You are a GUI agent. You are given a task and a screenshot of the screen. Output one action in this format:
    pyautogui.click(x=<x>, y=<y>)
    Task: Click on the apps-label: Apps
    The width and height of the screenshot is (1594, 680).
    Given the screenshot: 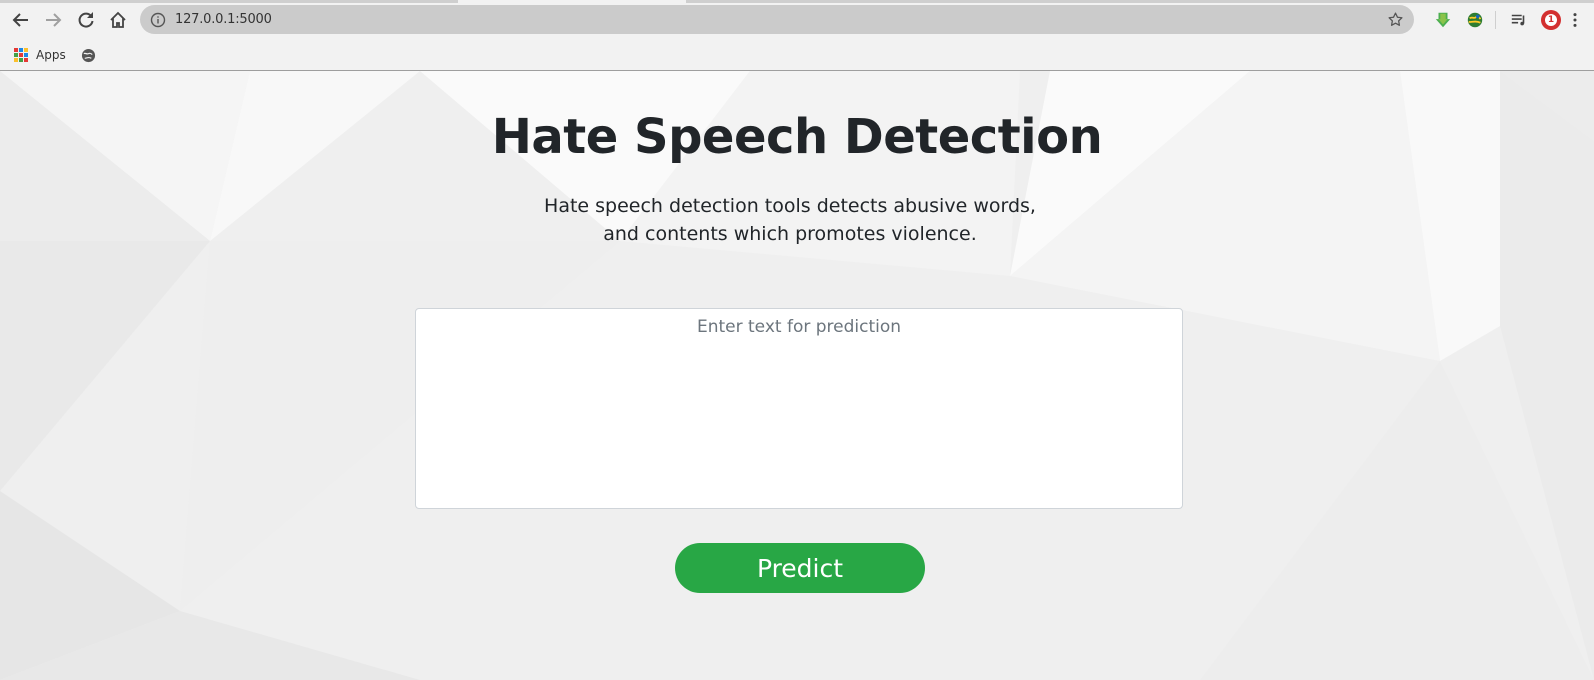 What is the action you would take?
    pyautogui.click(x=51, y=55)
    